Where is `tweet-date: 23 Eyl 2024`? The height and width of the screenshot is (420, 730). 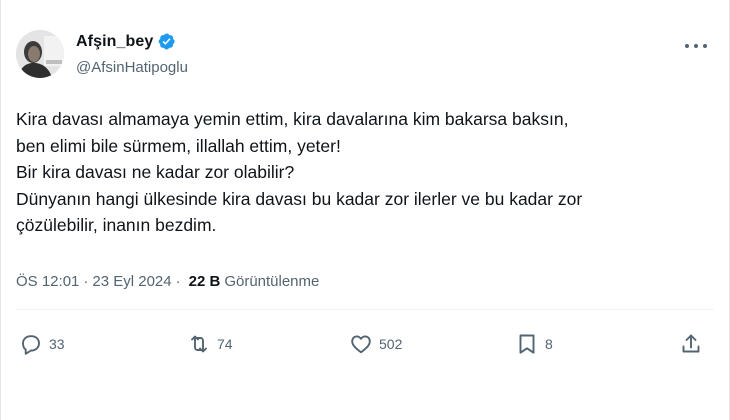 tweet-date: 23 Eyl 2024 is located at coordinates (131, 281).